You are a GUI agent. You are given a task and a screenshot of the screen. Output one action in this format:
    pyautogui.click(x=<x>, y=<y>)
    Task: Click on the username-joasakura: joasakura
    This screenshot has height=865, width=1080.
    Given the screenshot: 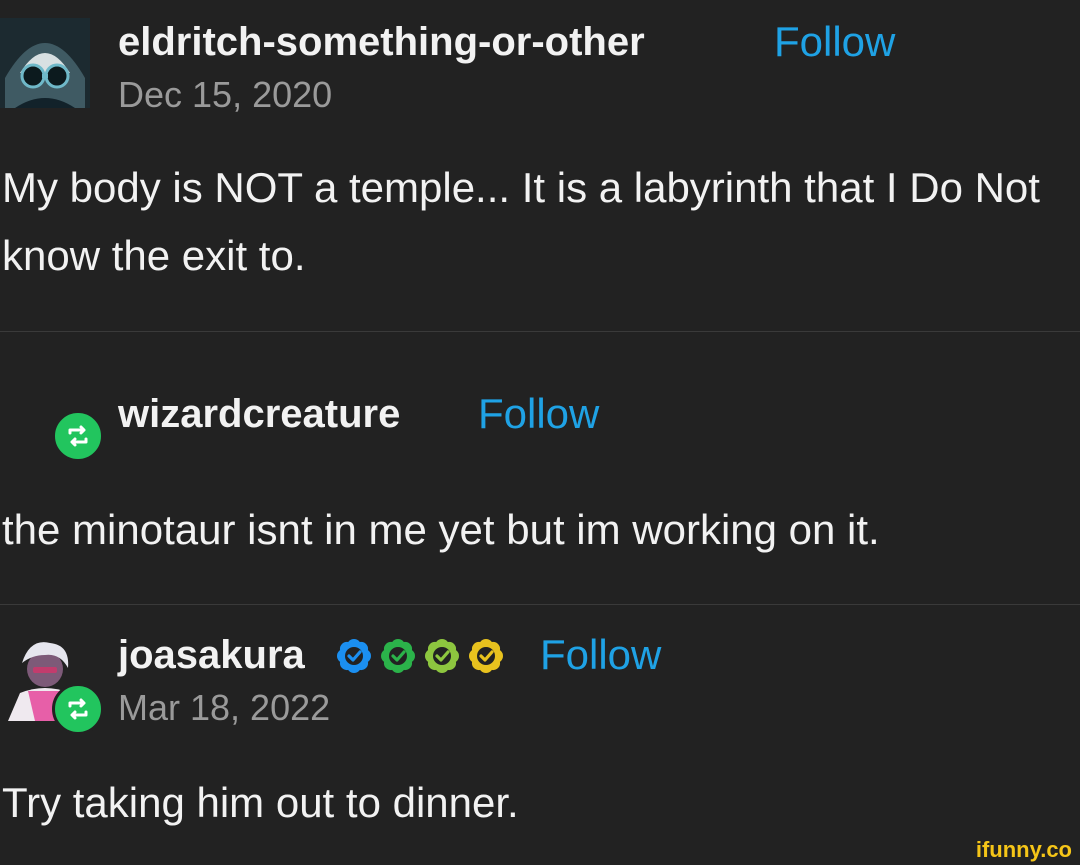 What is the action you would take?
    pyautogui.click(x=211, y=655)
    